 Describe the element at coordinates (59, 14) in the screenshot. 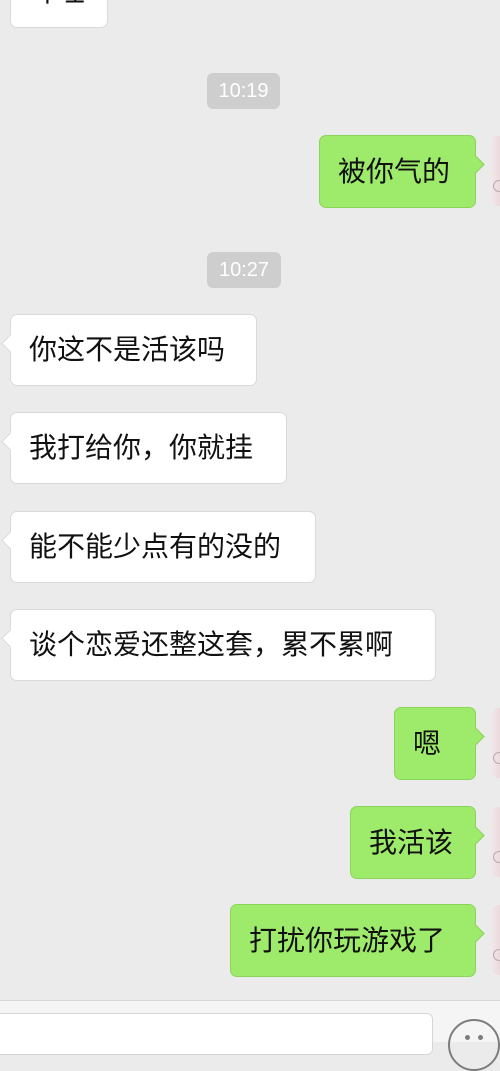

I see `message-bubble-incoming: 叶哇` at that location.